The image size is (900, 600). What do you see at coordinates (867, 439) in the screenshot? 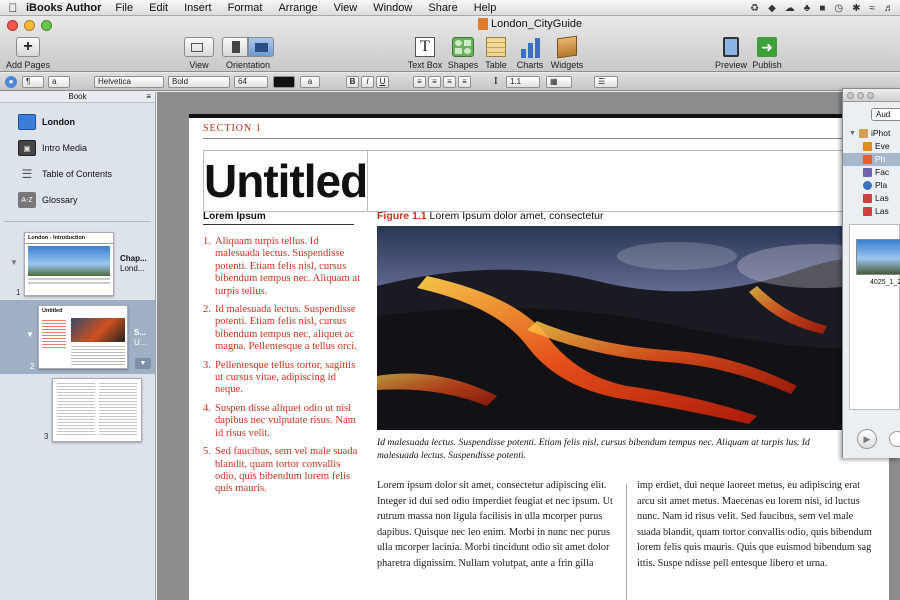
I see `play-button: ▶` at bounding box center [867, 439].